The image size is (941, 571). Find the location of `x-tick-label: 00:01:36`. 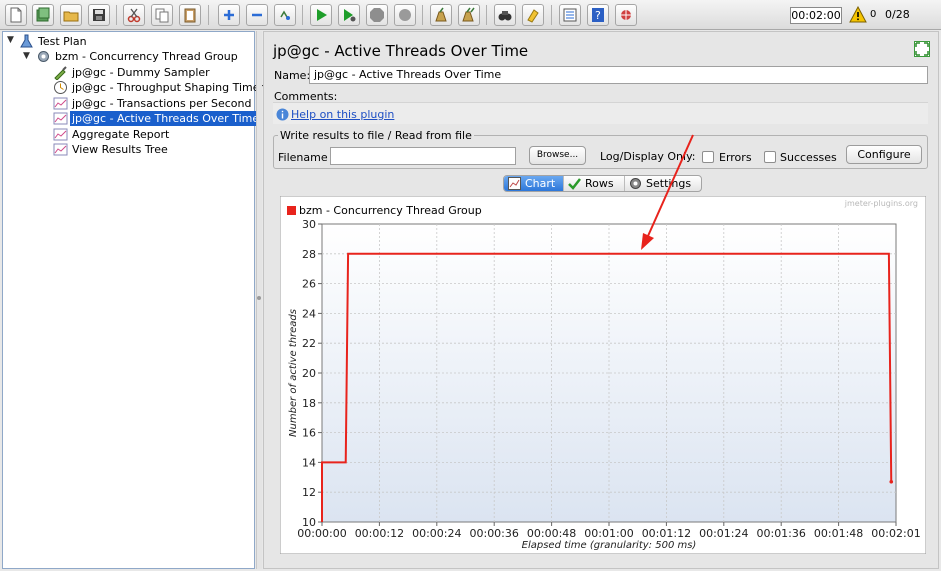

x-tick-label: 00:01:36 is located at coordinates (780, 533).